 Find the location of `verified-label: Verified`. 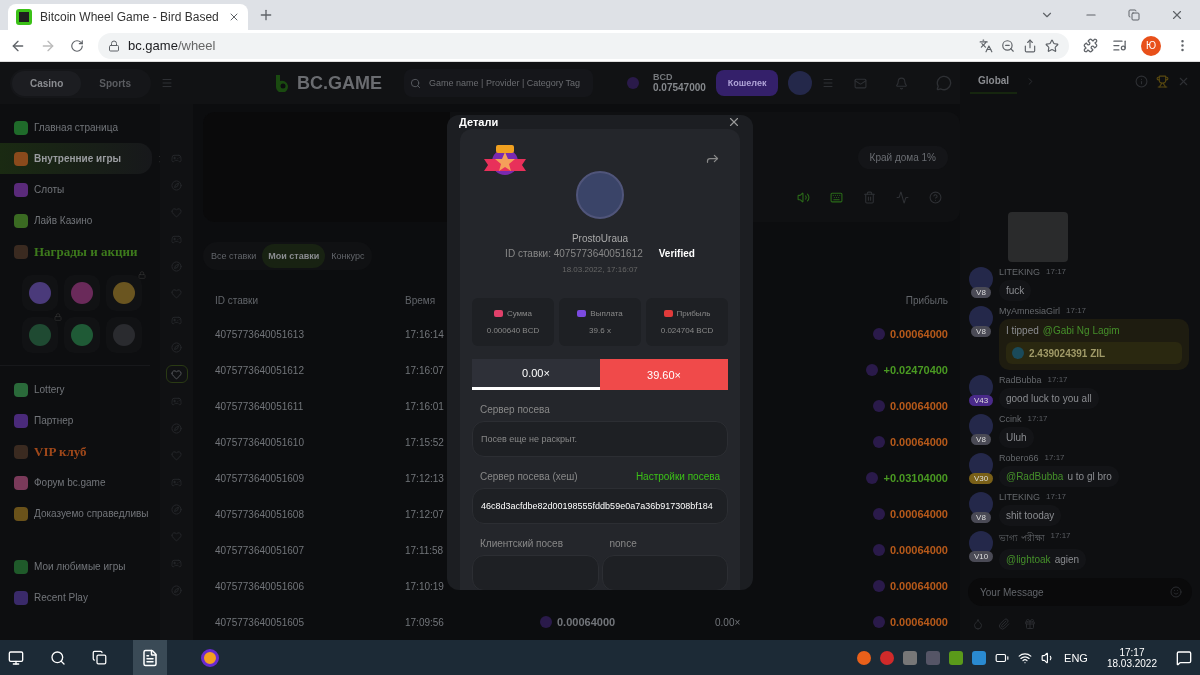

verified-label: Verified is located at coordinates (676, 253).